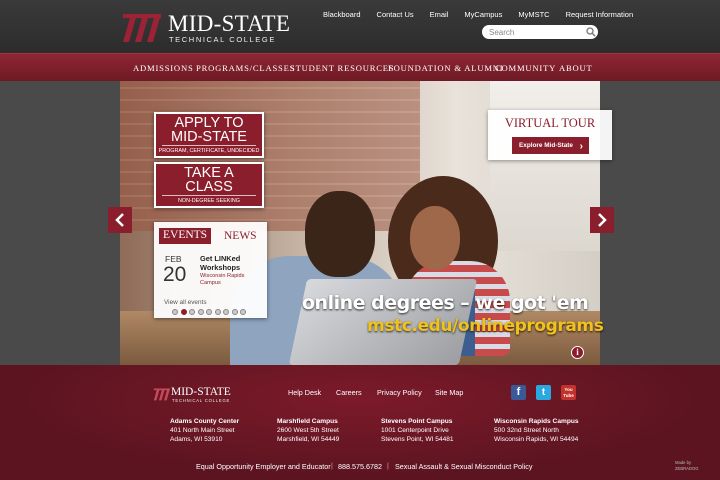 The width and height of the screenshot is (720, 480). Describe the element at coordinates (201, 400) in the screenshot. I see `footer-logo-tagline: TECHNICAL COLLEGE` at that location.